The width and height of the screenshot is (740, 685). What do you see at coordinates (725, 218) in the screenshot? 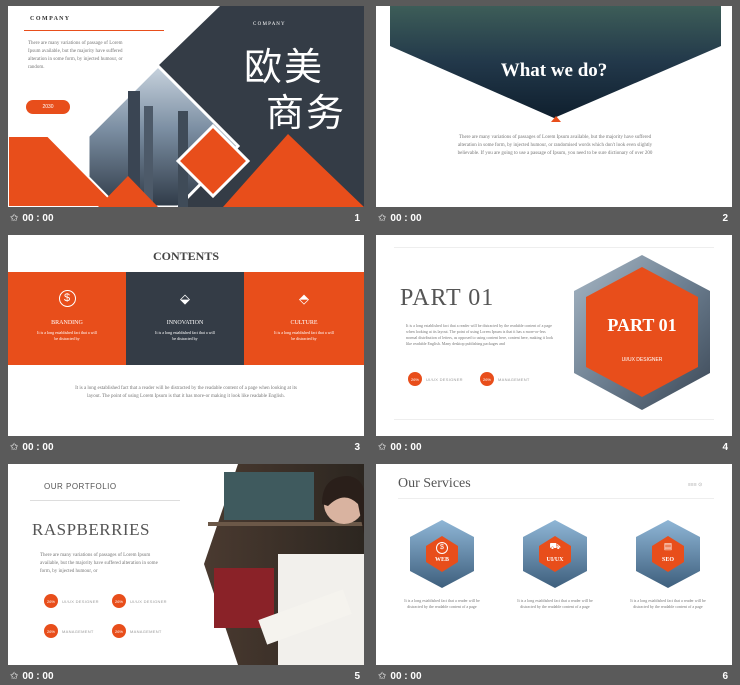
I see `slide-number: 2` at bounding box center [725, 218].